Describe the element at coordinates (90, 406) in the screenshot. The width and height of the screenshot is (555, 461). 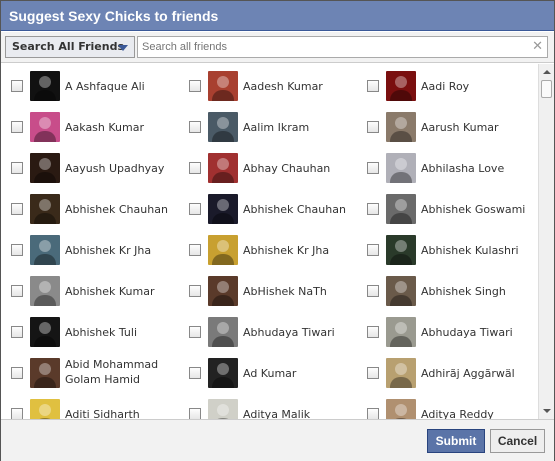
I see `friend-item: Aditi Sidharth` at that location.